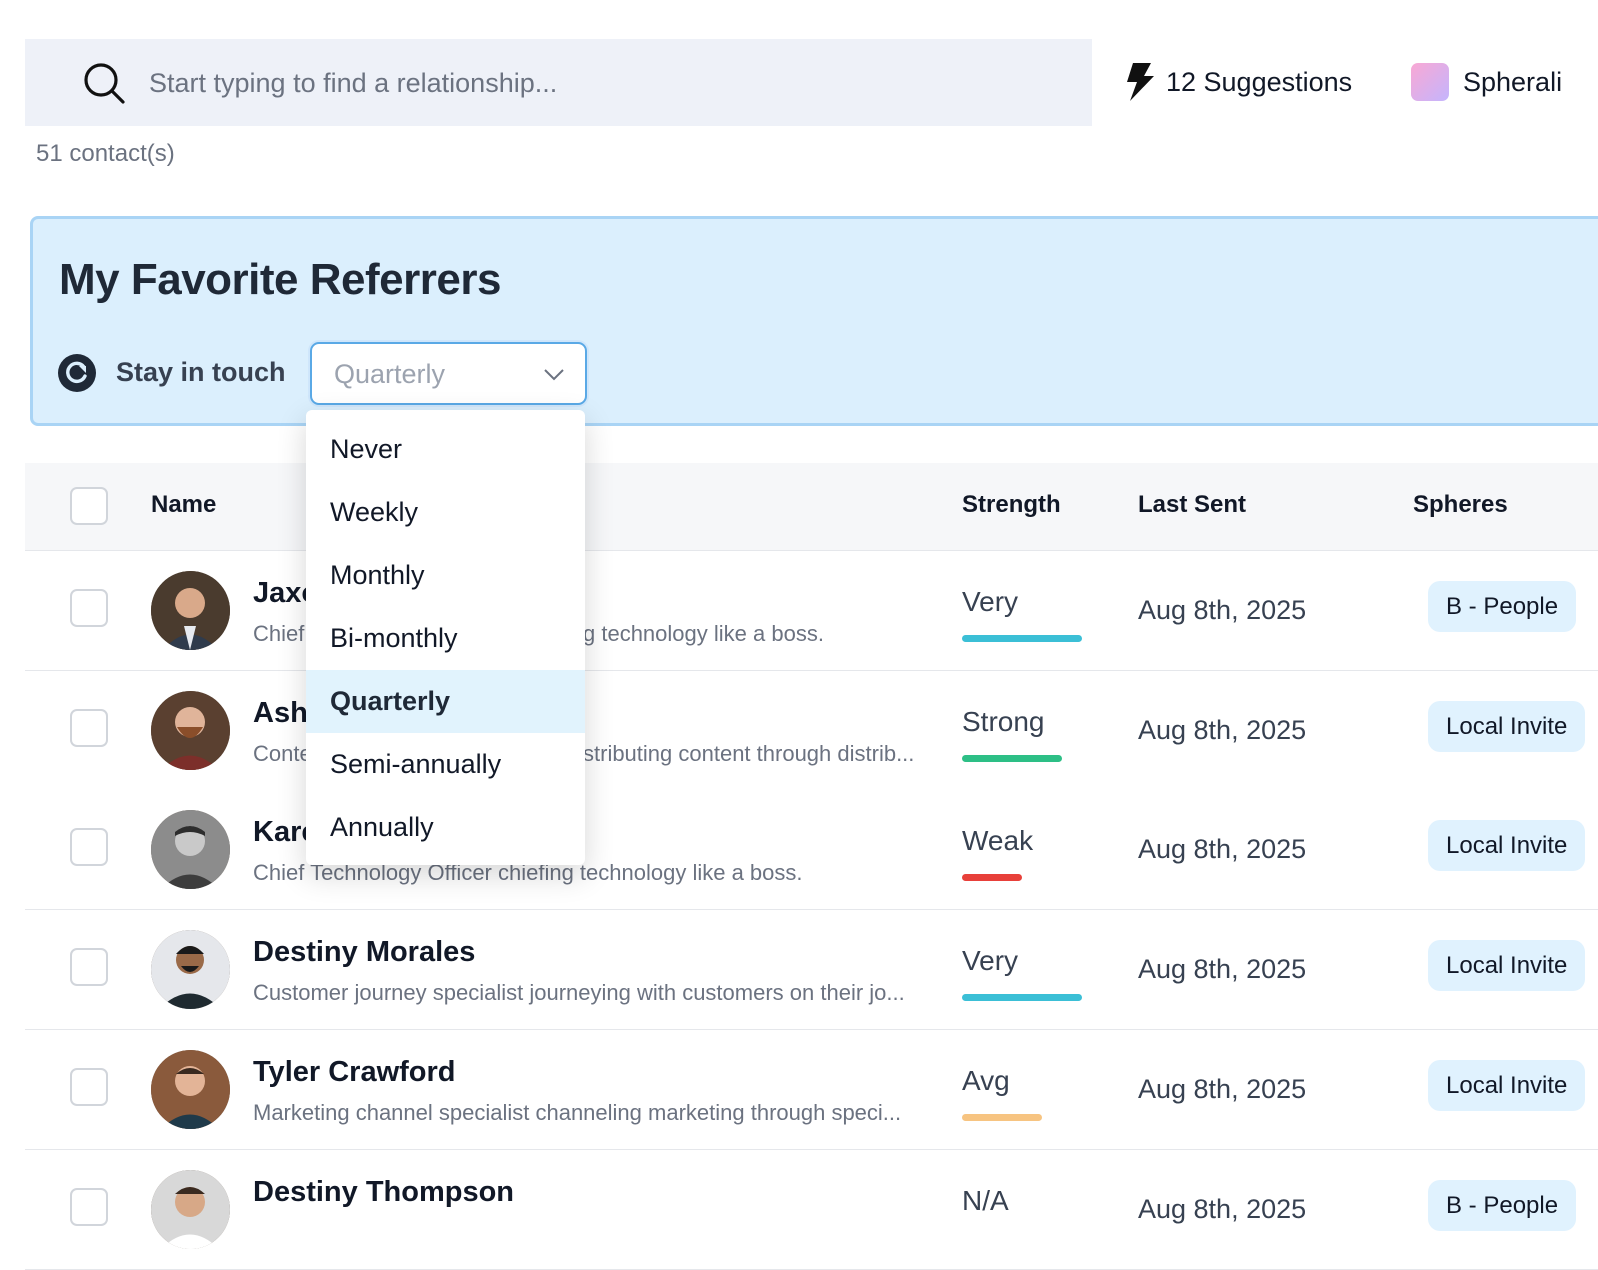 The image size is (1598, 1270). What do you see at coordinates (599, 83) in the screenshot?
I see `search-input` at bounding box center [599, 83].